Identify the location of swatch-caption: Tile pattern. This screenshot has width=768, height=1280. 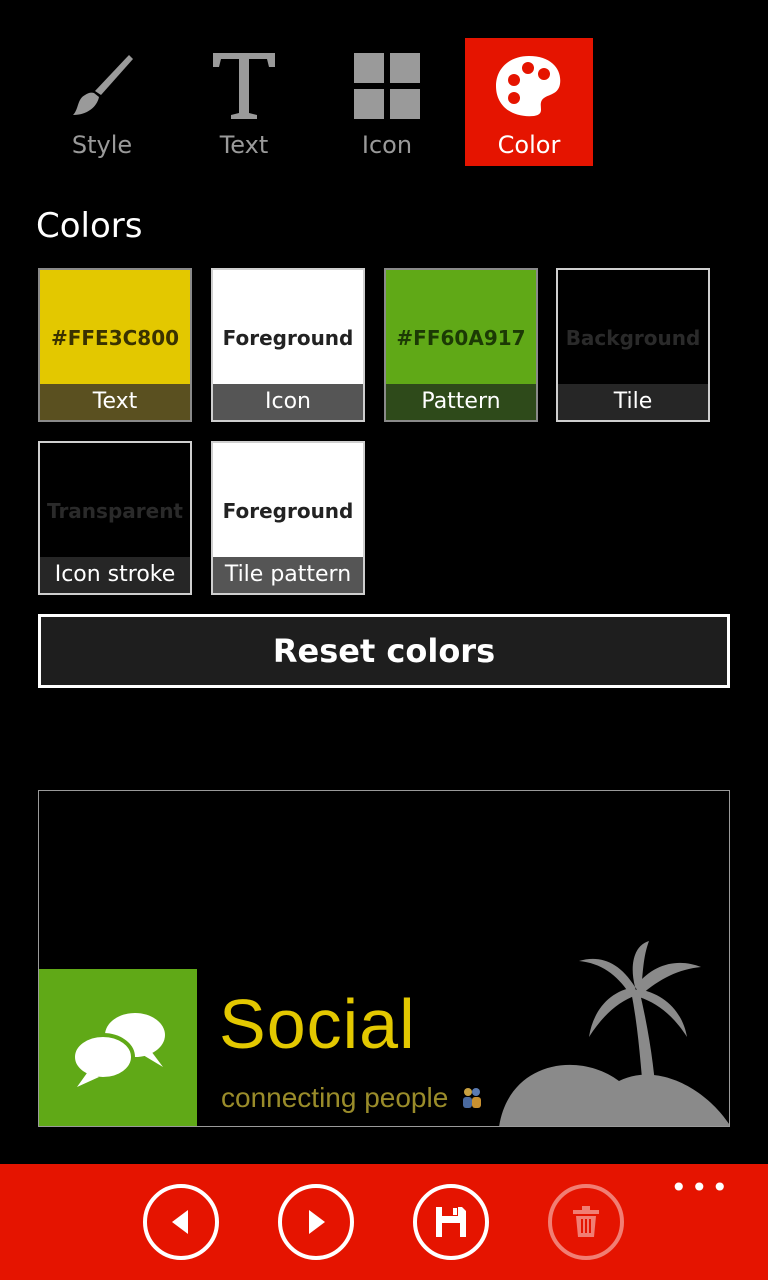
(288, 575).